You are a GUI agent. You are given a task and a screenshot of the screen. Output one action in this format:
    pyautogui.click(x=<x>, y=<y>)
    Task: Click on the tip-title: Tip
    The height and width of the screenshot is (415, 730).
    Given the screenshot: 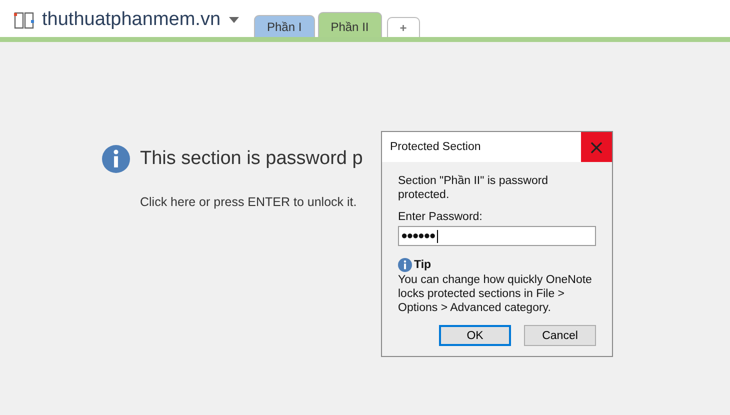 What is the action you would take?
    pyautogui.click(x=423, y=265)
    